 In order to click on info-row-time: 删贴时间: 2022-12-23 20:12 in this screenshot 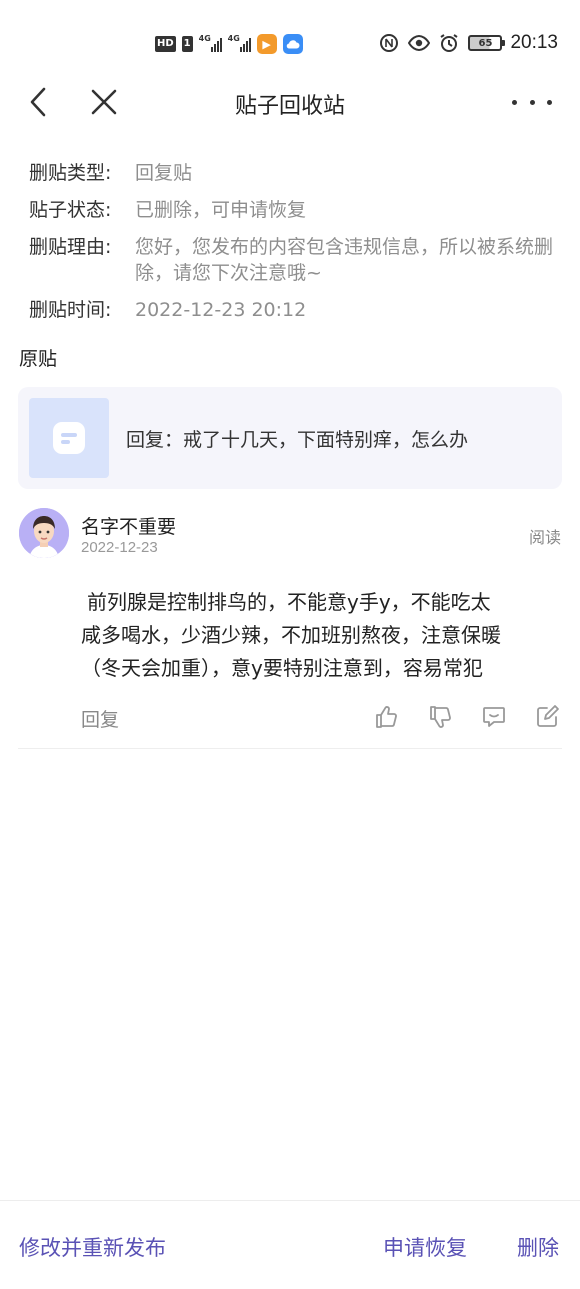, I will do `click(299, 310)`.